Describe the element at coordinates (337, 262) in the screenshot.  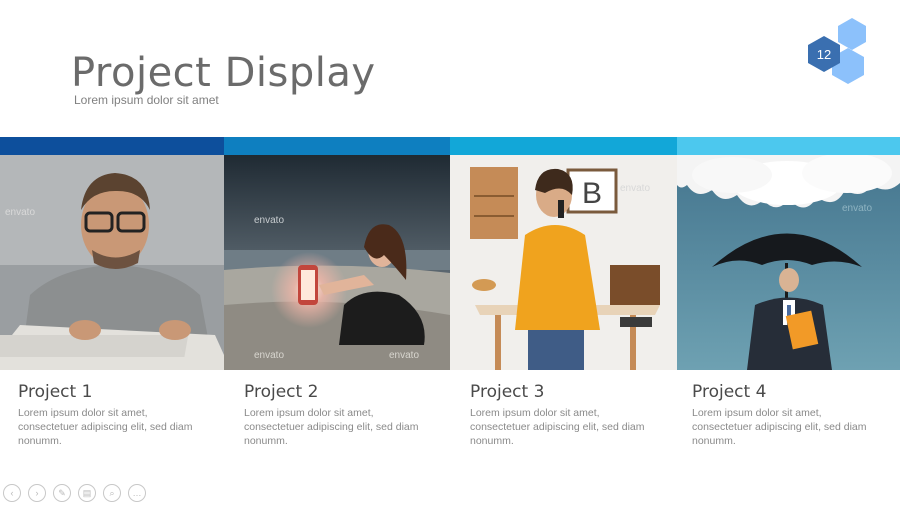
I see `project-2-photo: envato envato envato` at that location.